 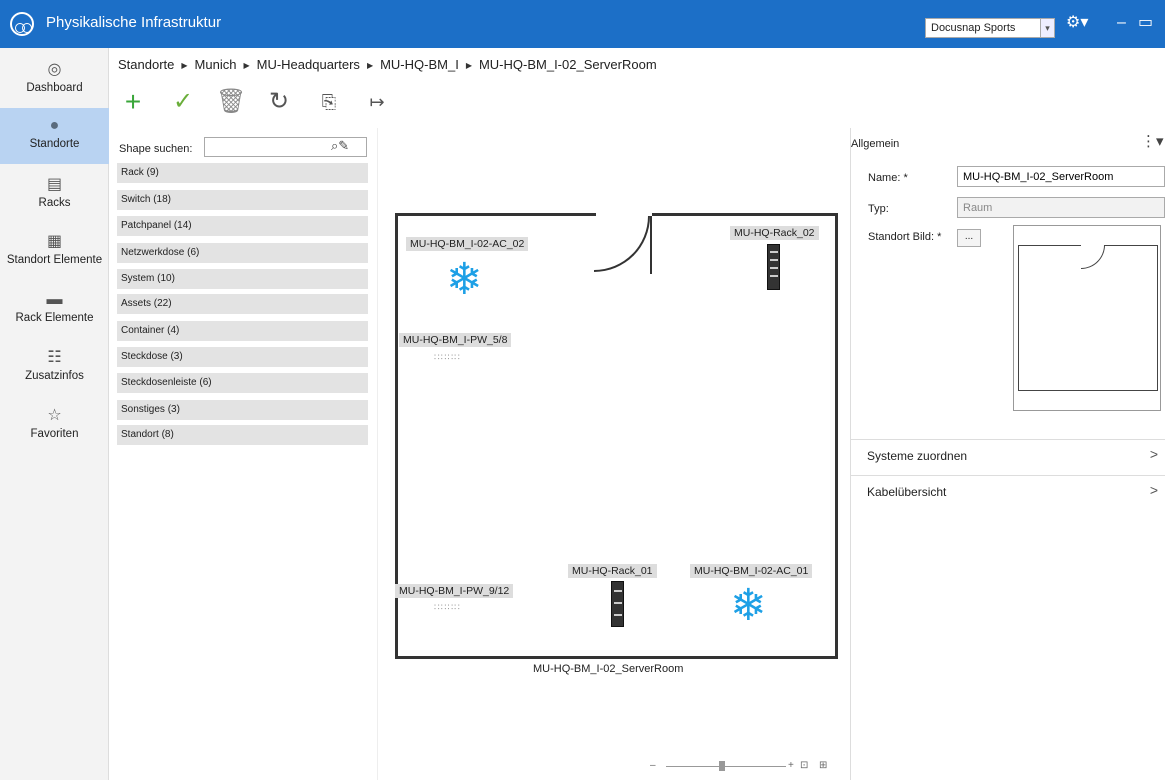 I want to click on shape-category-assets: Assets (22), so click(x=242, y=304).